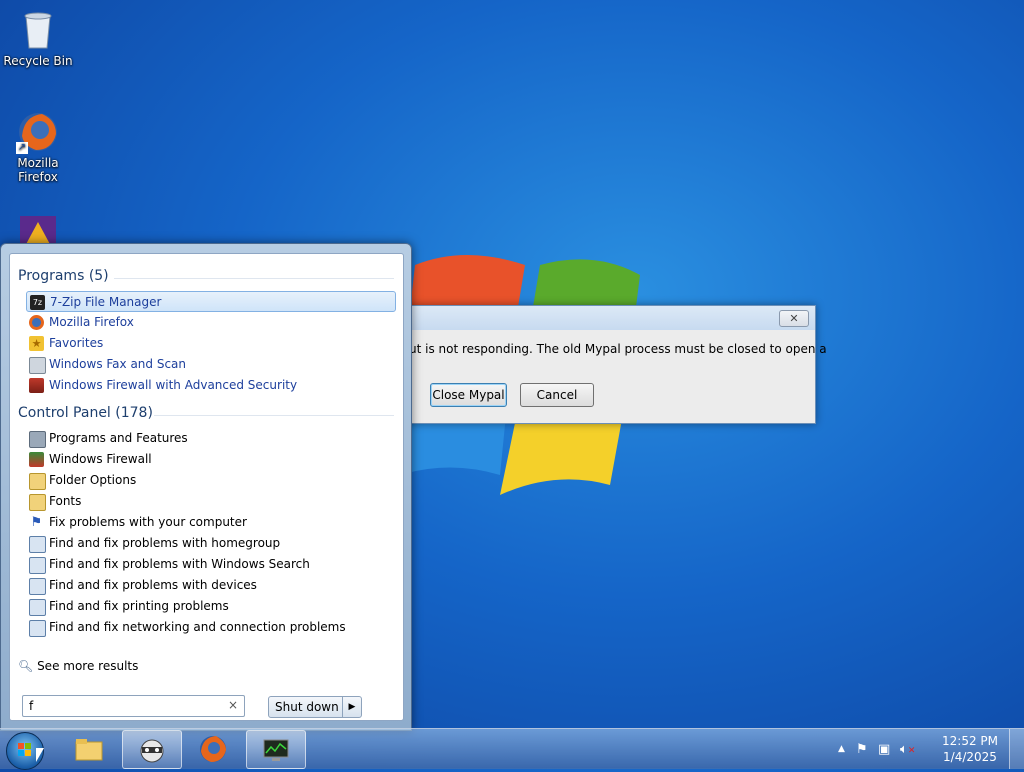  What do you see at coordinates (970, 757) in the screenshot?
I see `clock-date: 1/4/2025` at bounding box center [970, 757].